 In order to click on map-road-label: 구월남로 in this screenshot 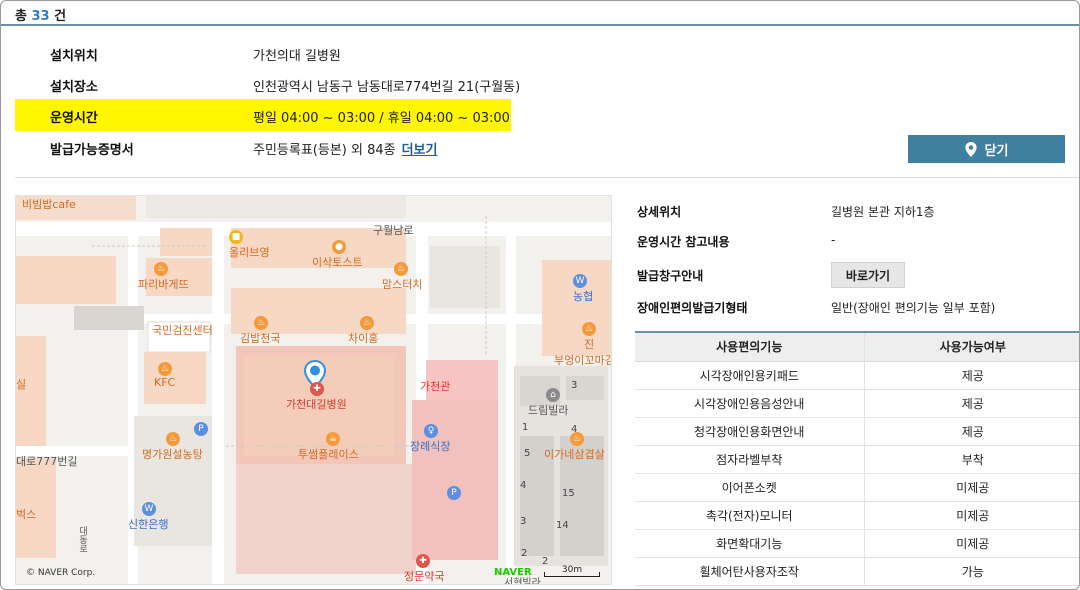, I will do `click(393, 230)`.